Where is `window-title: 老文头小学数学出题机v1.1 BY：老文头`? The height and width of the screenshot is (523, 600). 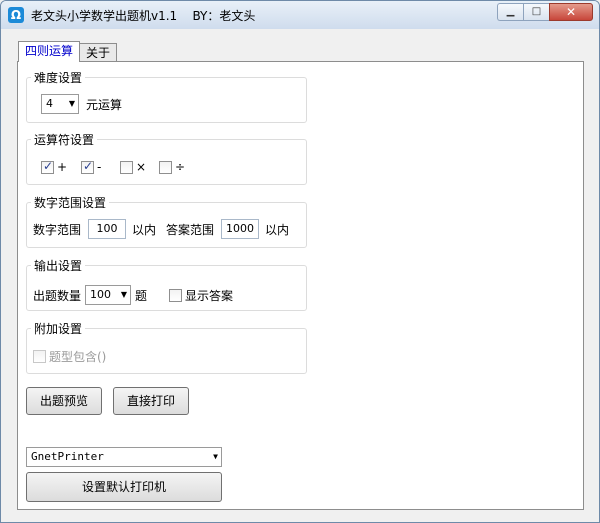 window-title: 老文头小学数学出题机v1.1 BY：老文头 is located at coordinates (143, 16).